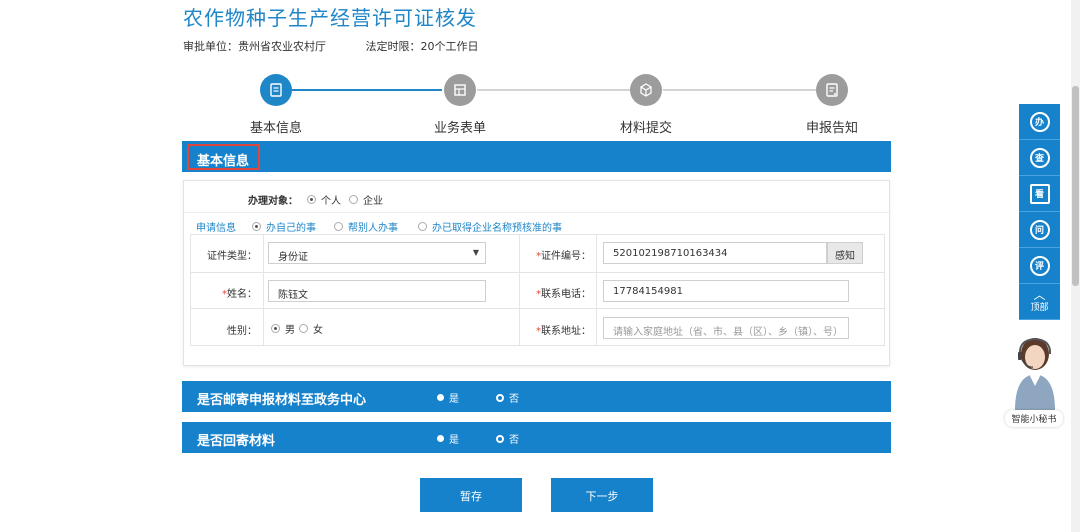 The width and height of the screenshot is (1080, 532). Describe the element at coordinates (254, 46) in the screenshot. I see `approval-unit: 审批单位：贵州省农业农村厅` at that location.